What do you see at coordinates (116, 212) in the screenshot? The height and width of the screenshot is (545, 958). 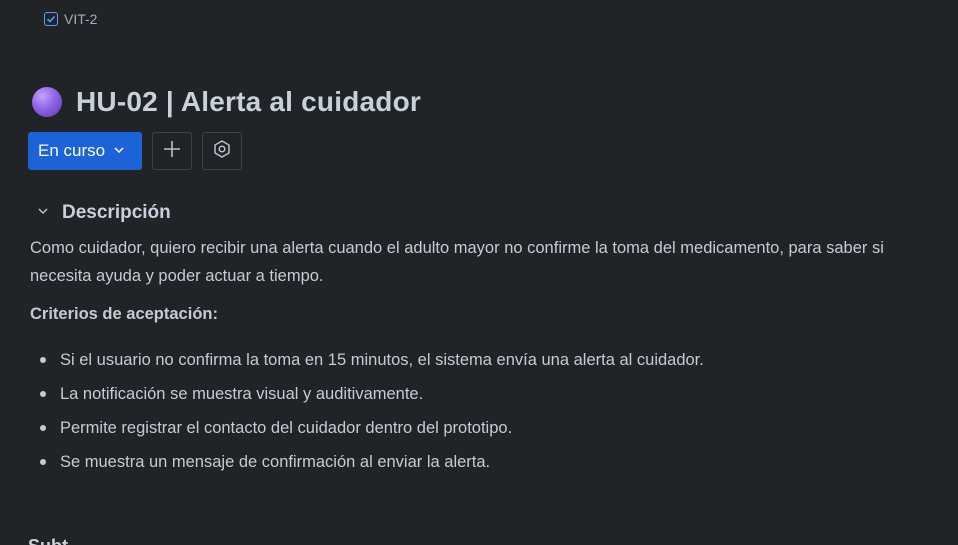 I see `description-heading: Descripción` at bounding box center [116, 212].